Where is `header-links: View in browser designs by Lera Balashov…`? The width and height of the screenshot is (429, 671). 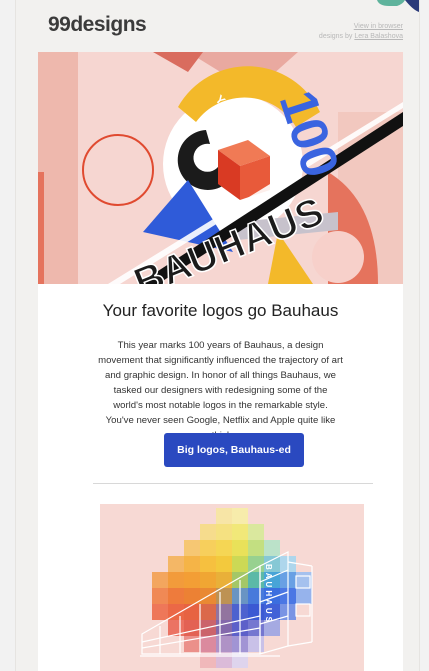
header-links: View in browser designs by Lera Balashov… is located at coordinates (361, 32).